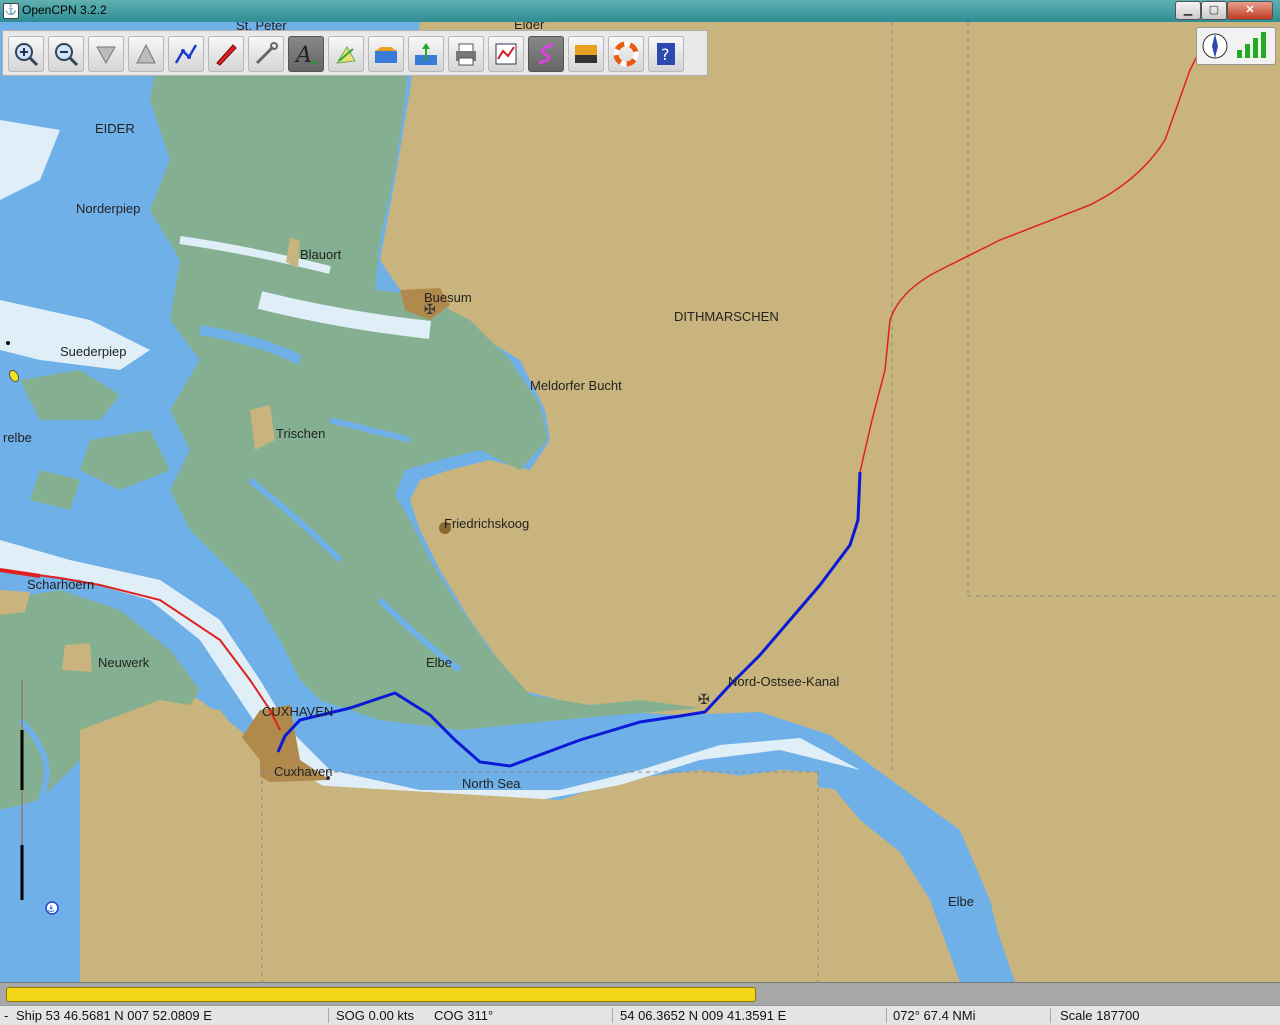  What do you see at coordinates (726, 316) in the screenshot?
I see `label-dithmarschen: DITHMARSCHEN` at bounding box center [726, 316].